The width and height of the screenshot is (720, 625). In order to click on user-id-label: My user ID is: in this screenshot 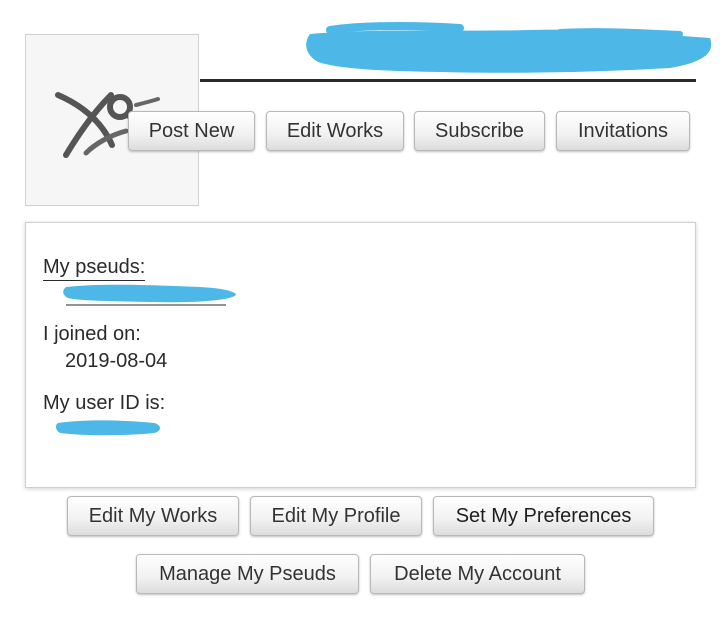, I will do `click(104, 403)`.